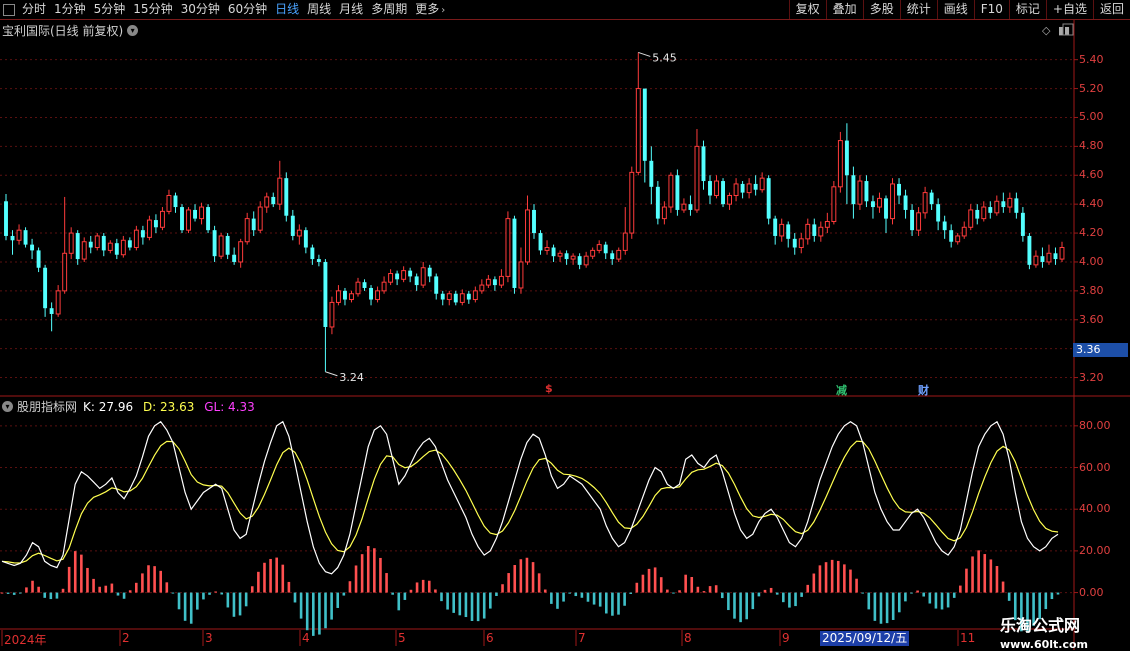 Image resolution: width=1130 pixels, height=651 pixels. I want to click on event-finance: 财, so click(923, 390).